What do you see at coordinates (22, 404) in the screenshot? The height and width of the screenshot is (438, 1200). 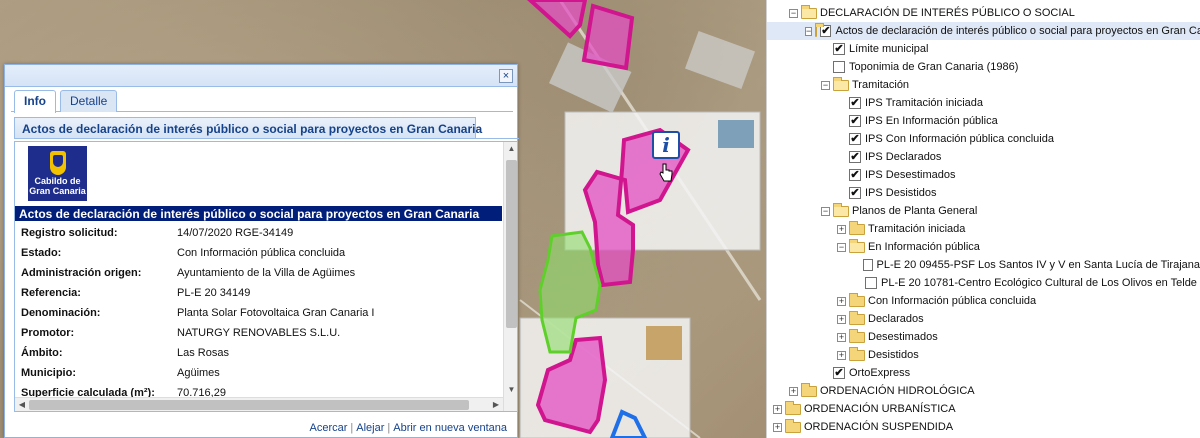 I see `scroll-left-icon: ◀` at bounding box center [22, 404].